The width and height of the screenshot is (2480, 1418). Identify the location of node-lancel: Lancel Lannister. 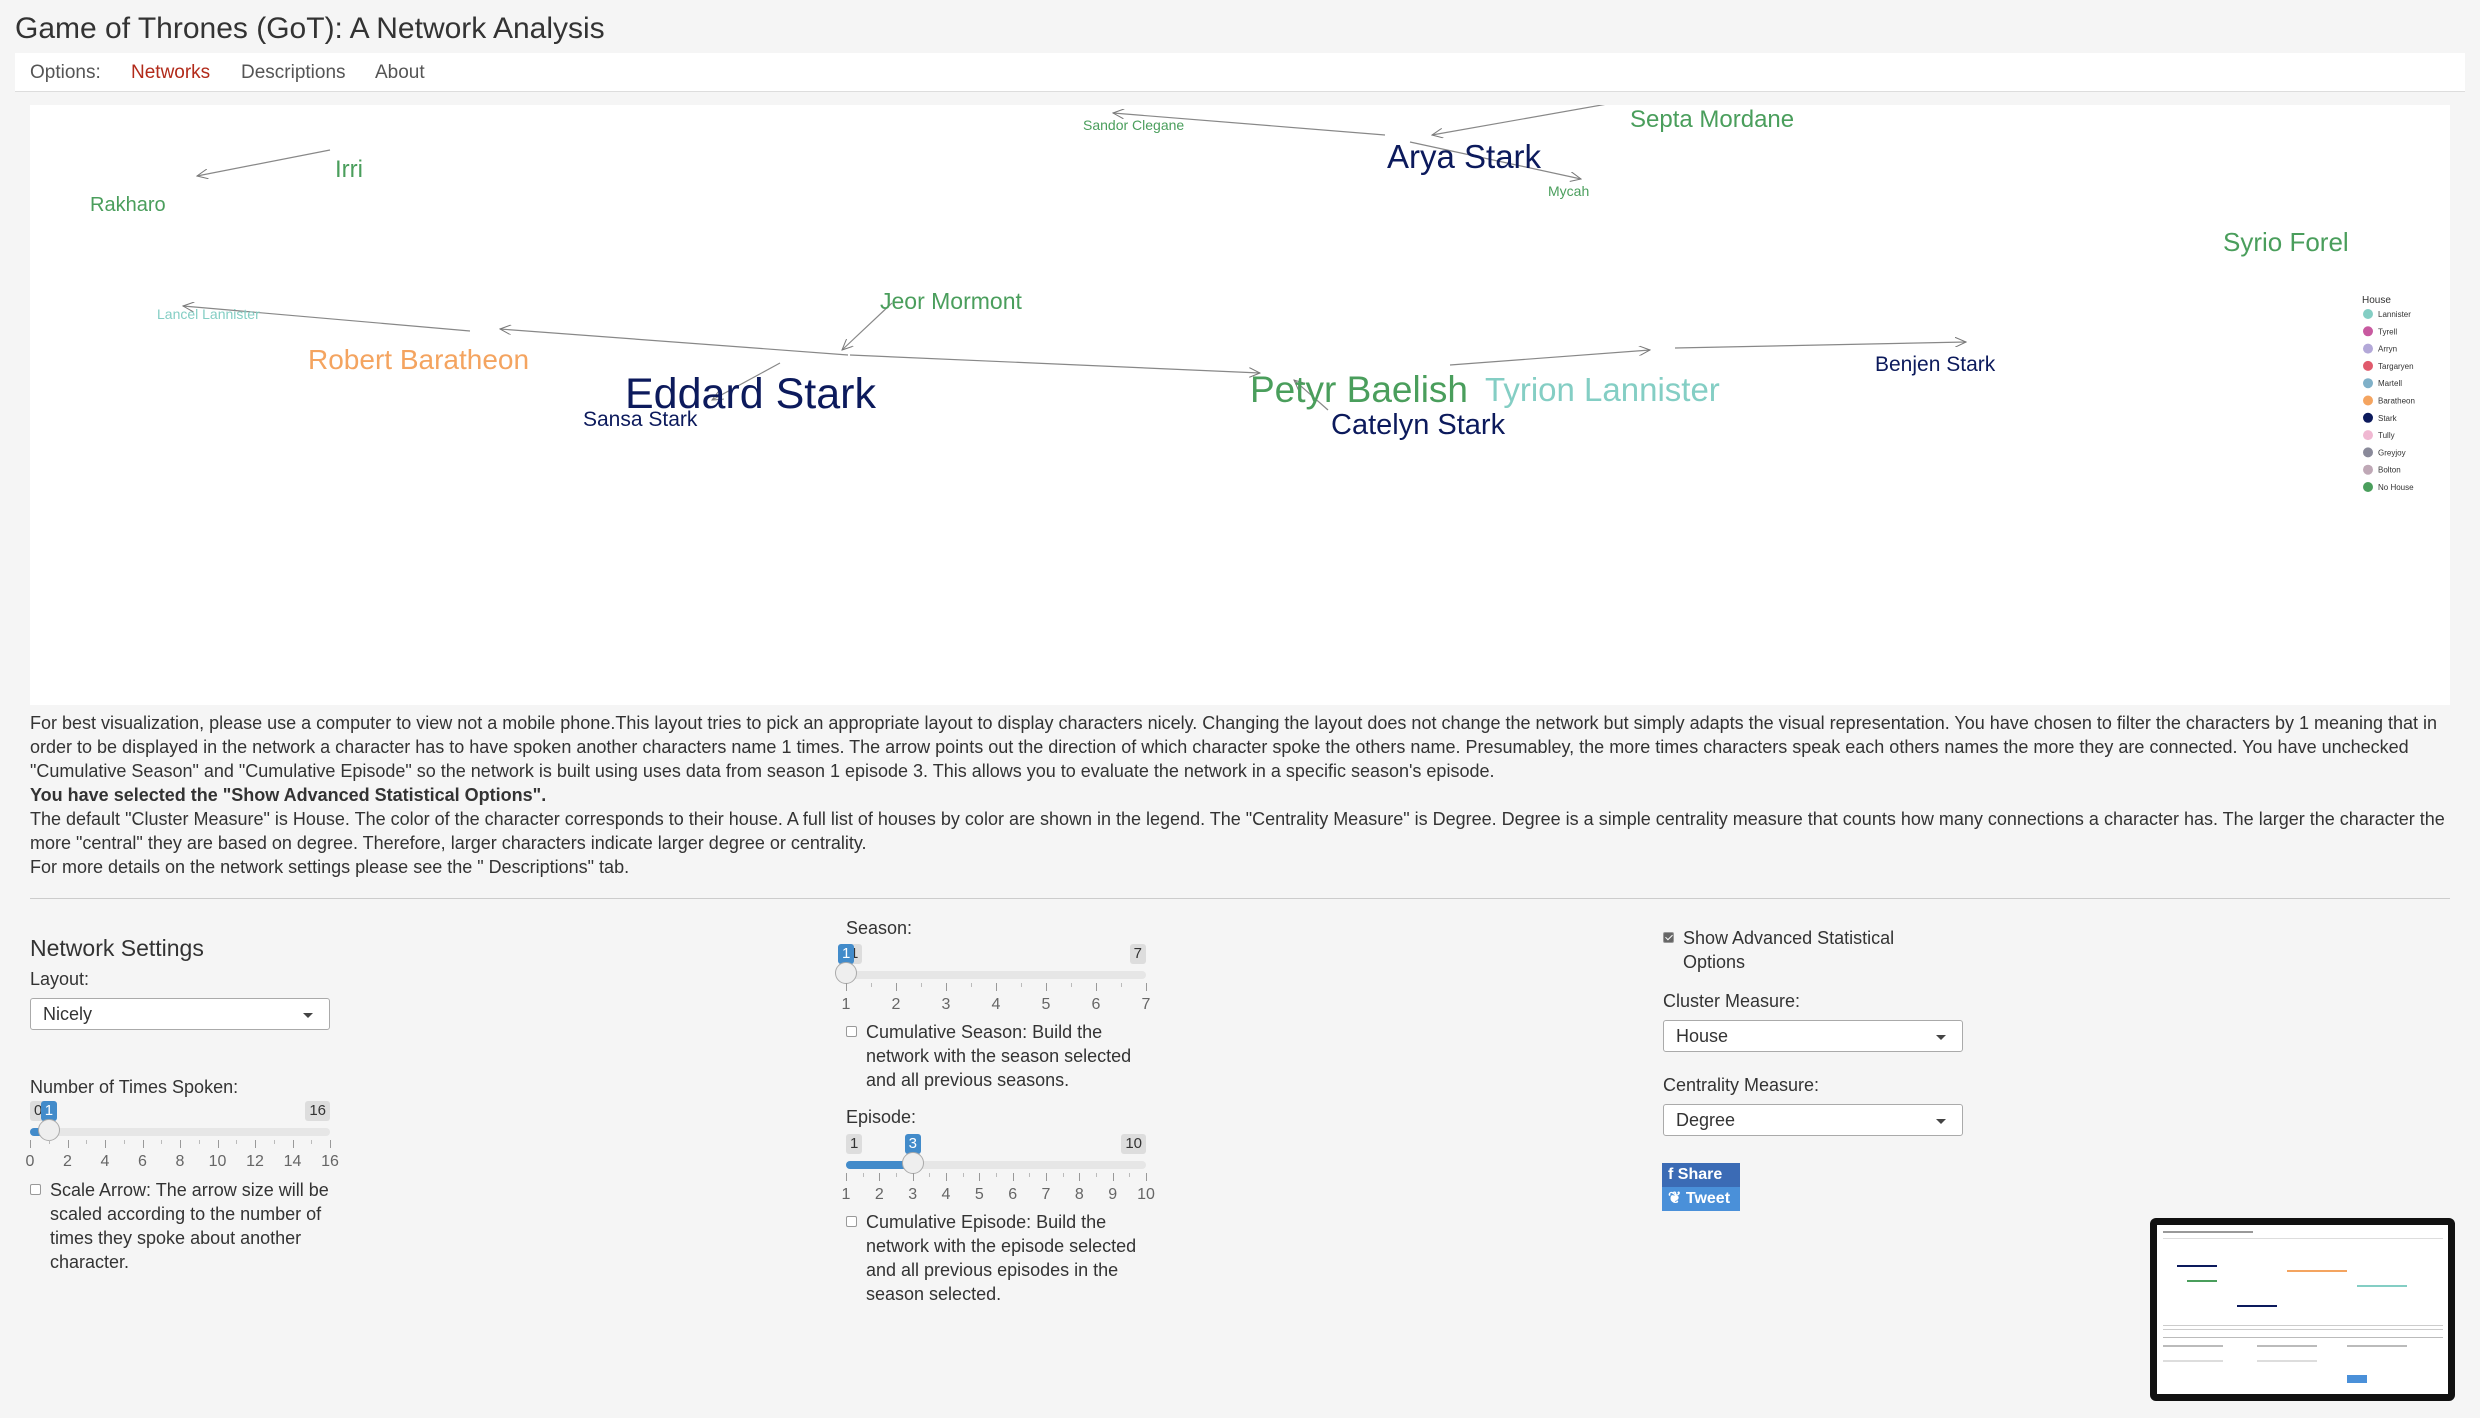
(208, 314).